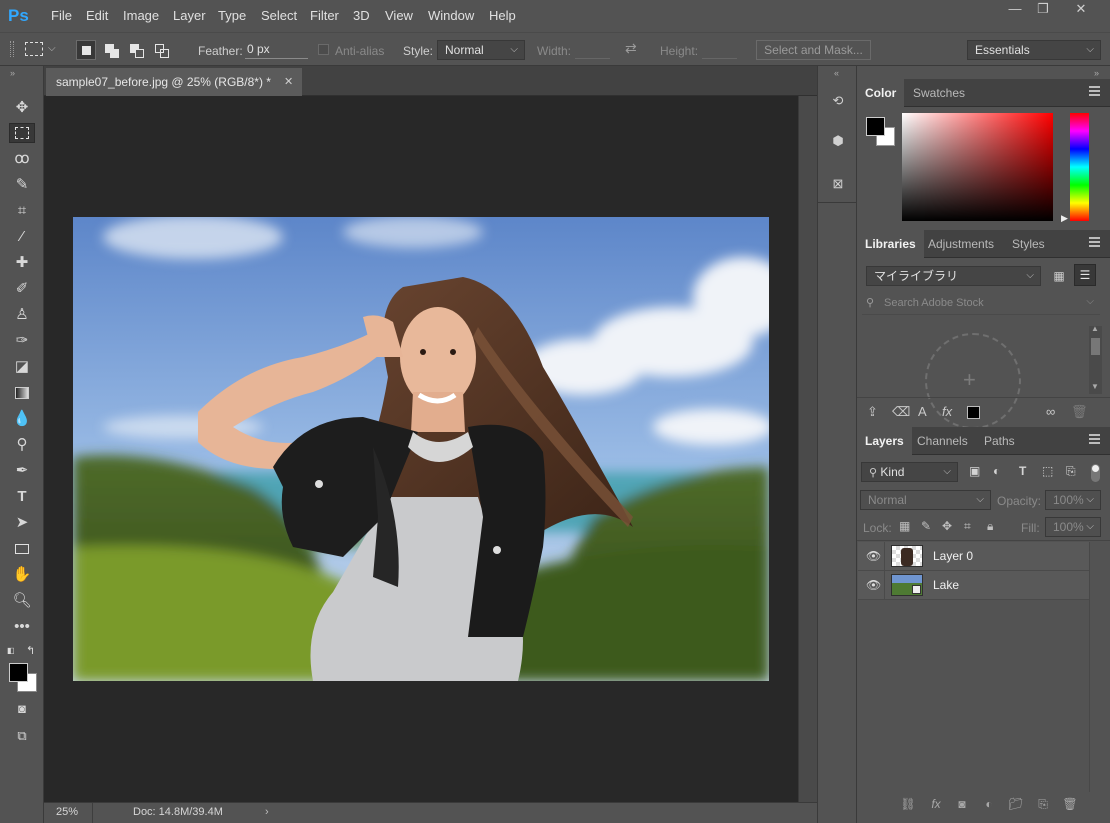 Image resolution: width=1110 pixels, height=823 pixels. What do you see at coordinates (881, 93) in the screenshot?
I see `tab-color: Color` at bounding box center [881, 93].